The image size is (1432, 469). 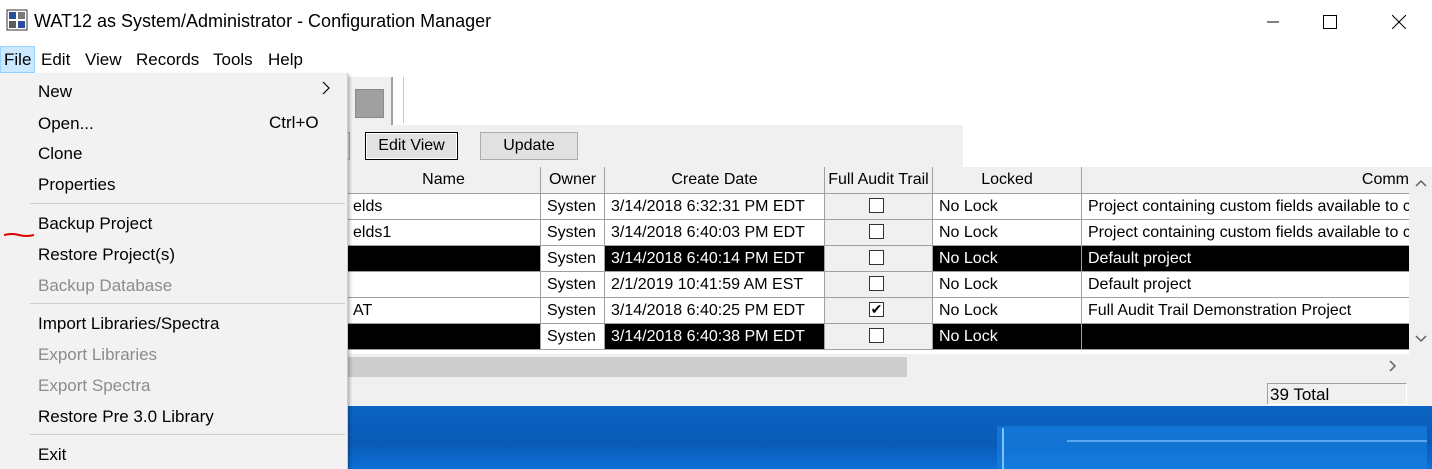 I want to click on stop-icon, so click(x=369, y=103).